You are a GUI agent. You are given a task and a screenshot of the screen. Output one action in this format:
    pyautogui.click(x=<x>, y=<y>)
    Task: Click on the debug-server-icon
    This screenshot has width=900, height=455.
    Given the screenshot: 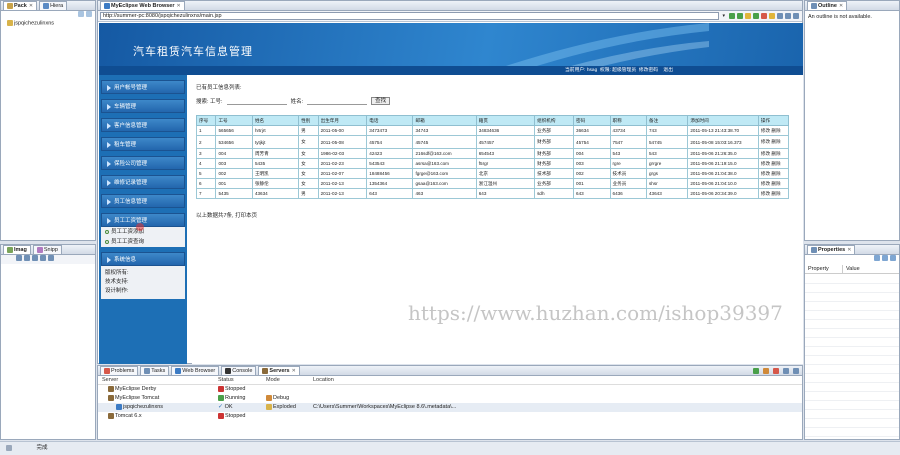 What is the action you would take?
    pyautogui.click(x=766, y=370)
    